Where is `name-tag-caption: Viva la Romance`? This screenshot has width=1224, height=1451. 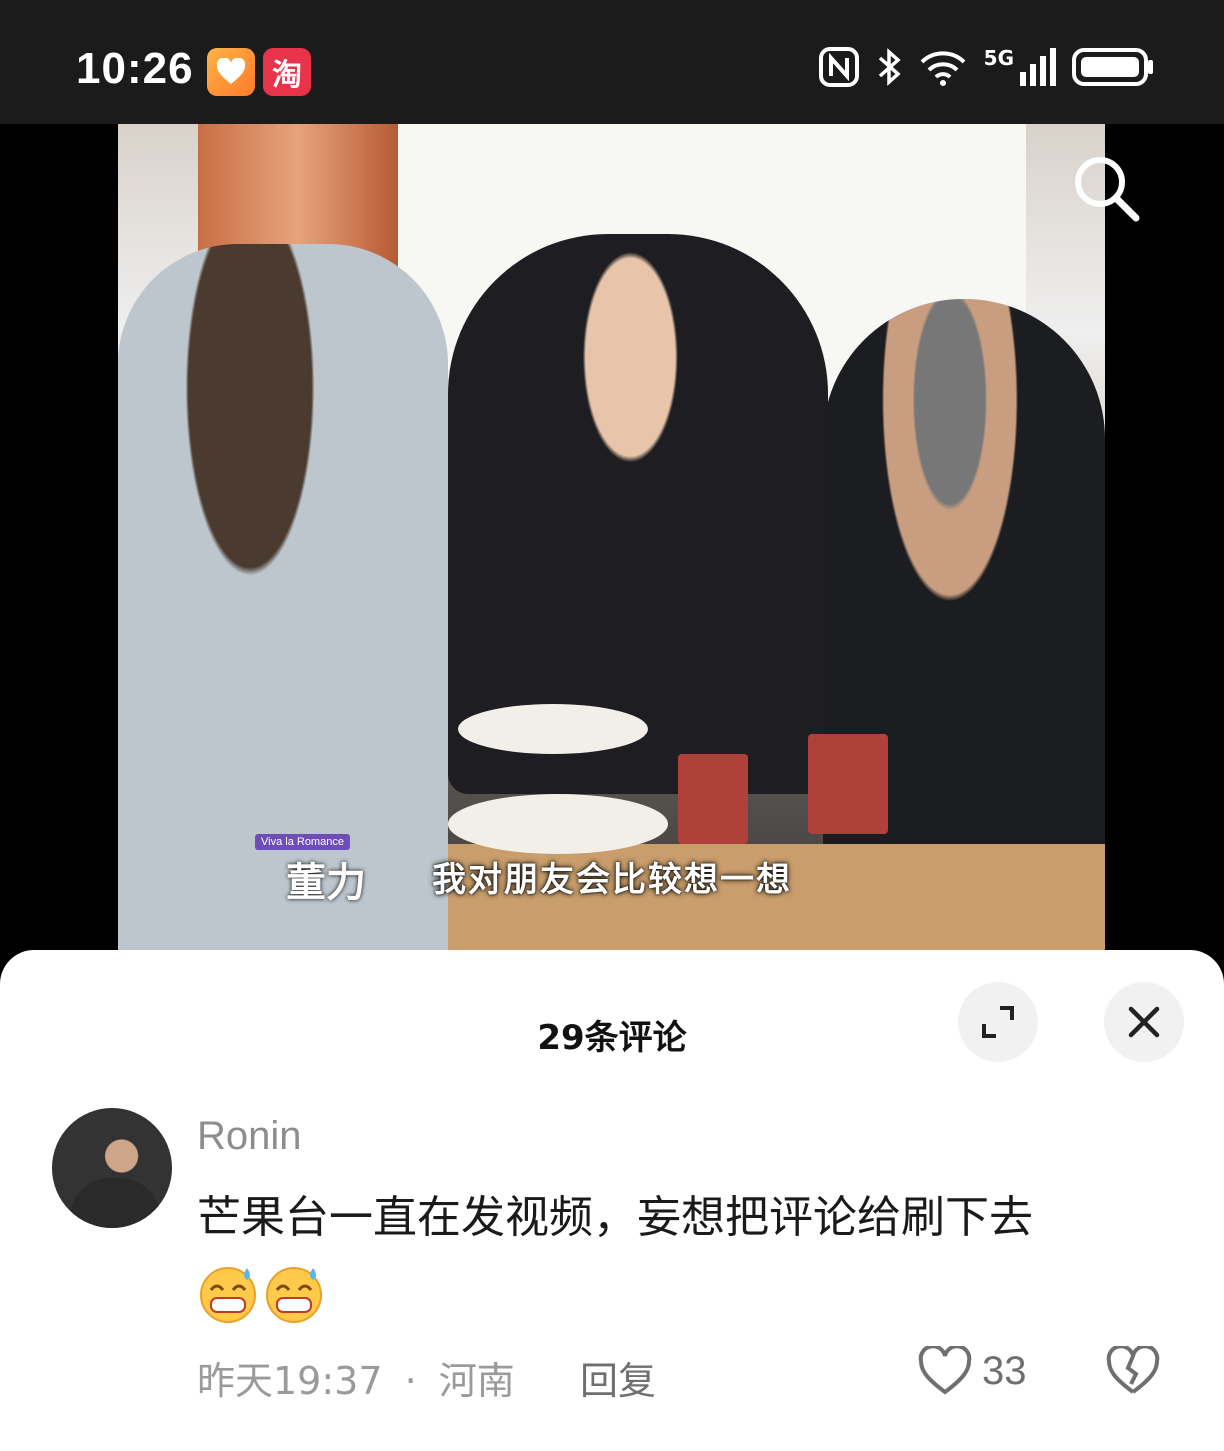
name-tag-caption: Viva la Romance is located at coordinates (302, 842).